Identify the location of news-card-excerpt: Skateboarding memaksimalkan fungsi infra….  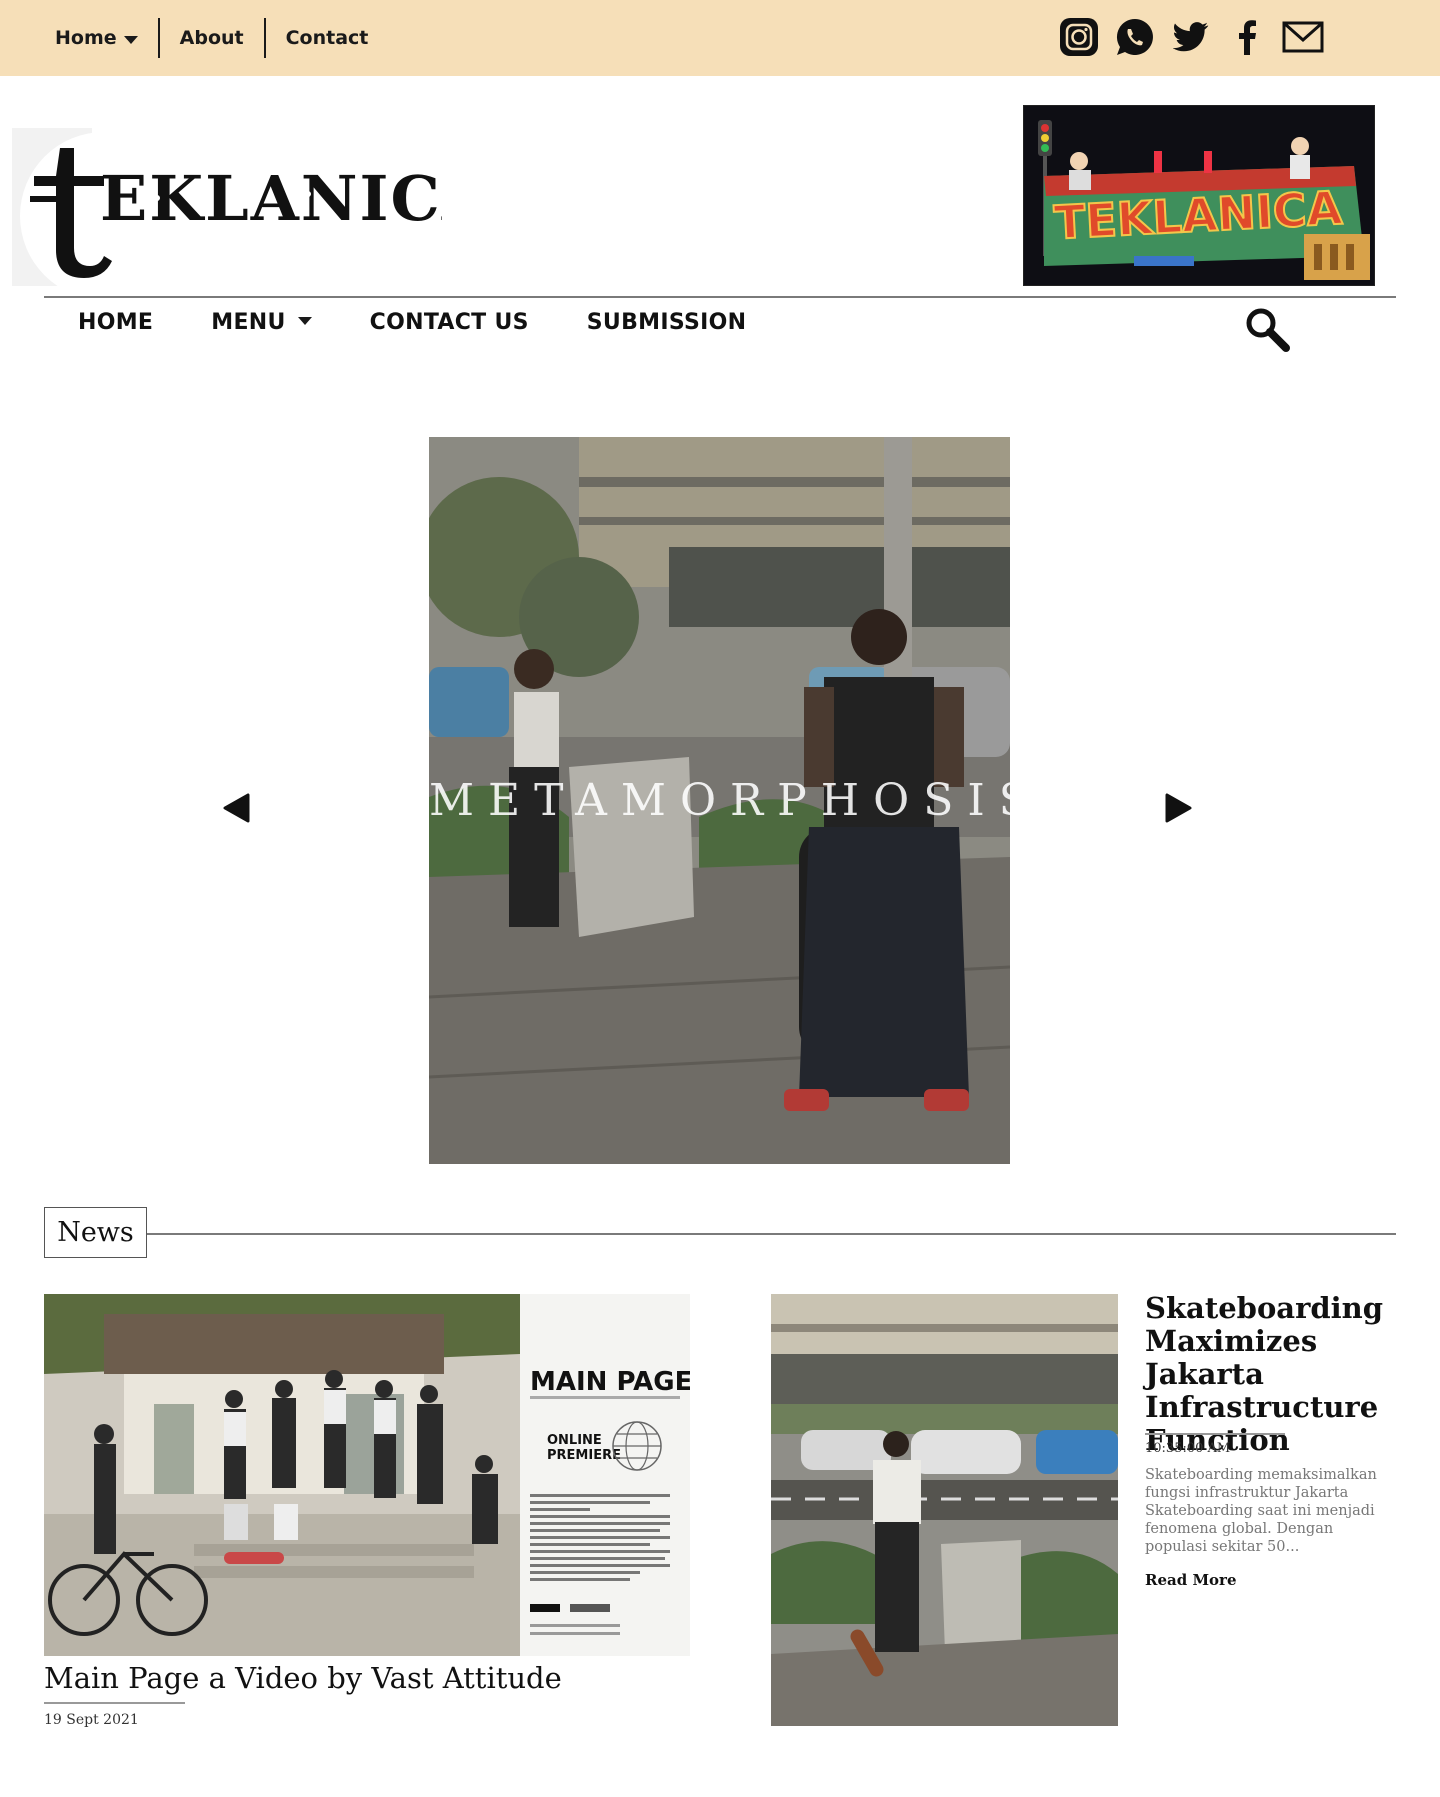
(1261, 1511).